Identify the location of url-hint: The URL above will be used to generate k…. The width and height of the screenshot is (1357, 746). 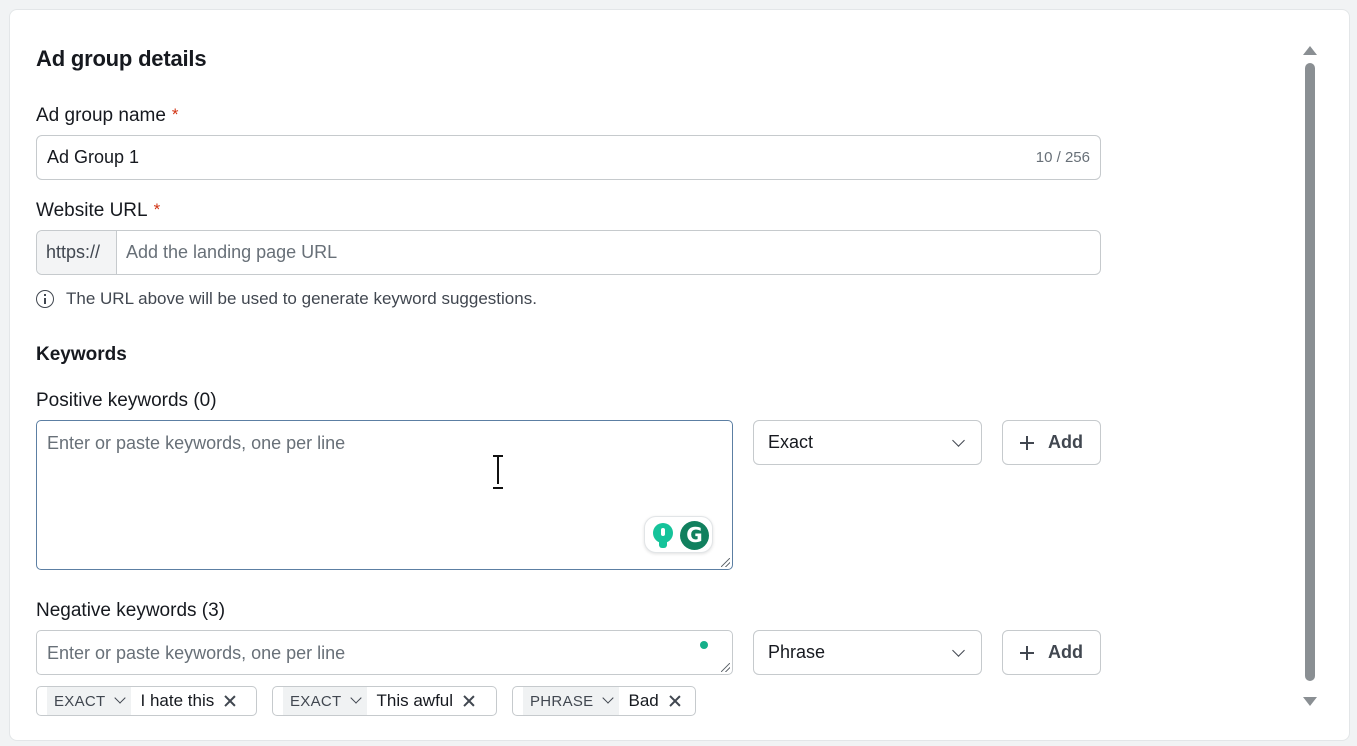
(286, 299).